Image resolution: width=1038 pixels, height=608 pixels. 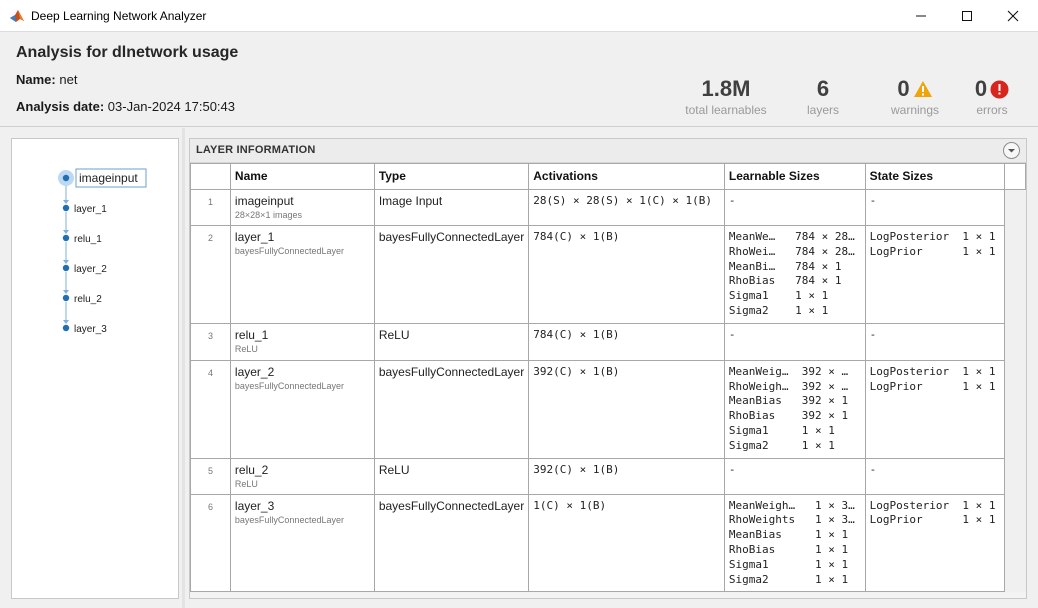 I want to click on layer-subtitle: ReLU, so click(x=246, y=483).